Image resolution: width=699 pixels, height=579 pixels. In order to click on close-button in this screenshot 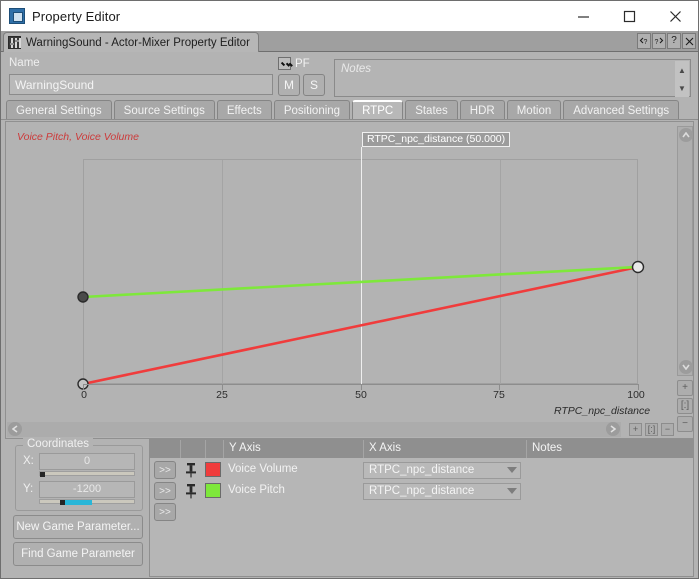, I will do `click(675, 16)`.